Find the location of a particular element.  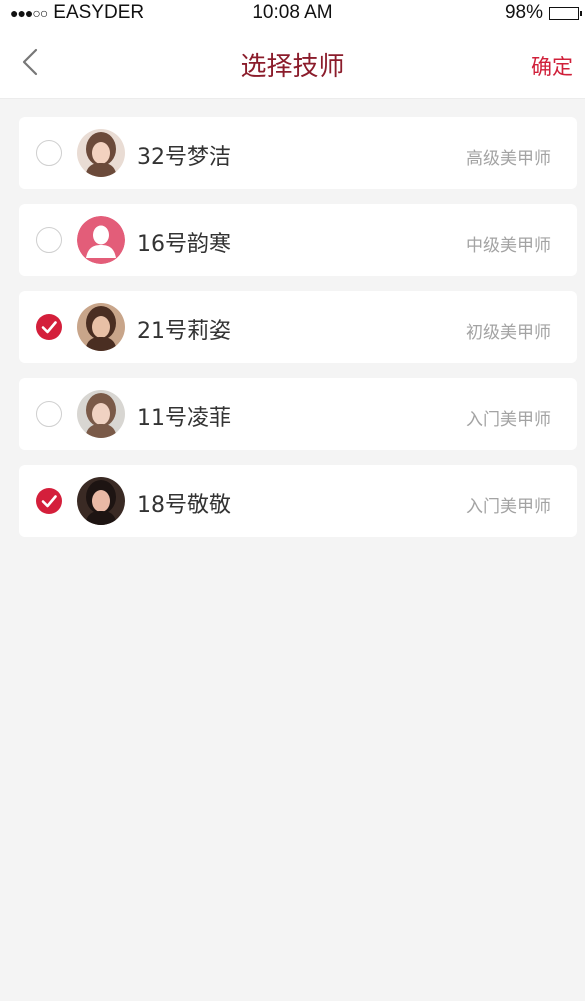

technician-name: 18号敬敬 is located at coordinates (184, 505).